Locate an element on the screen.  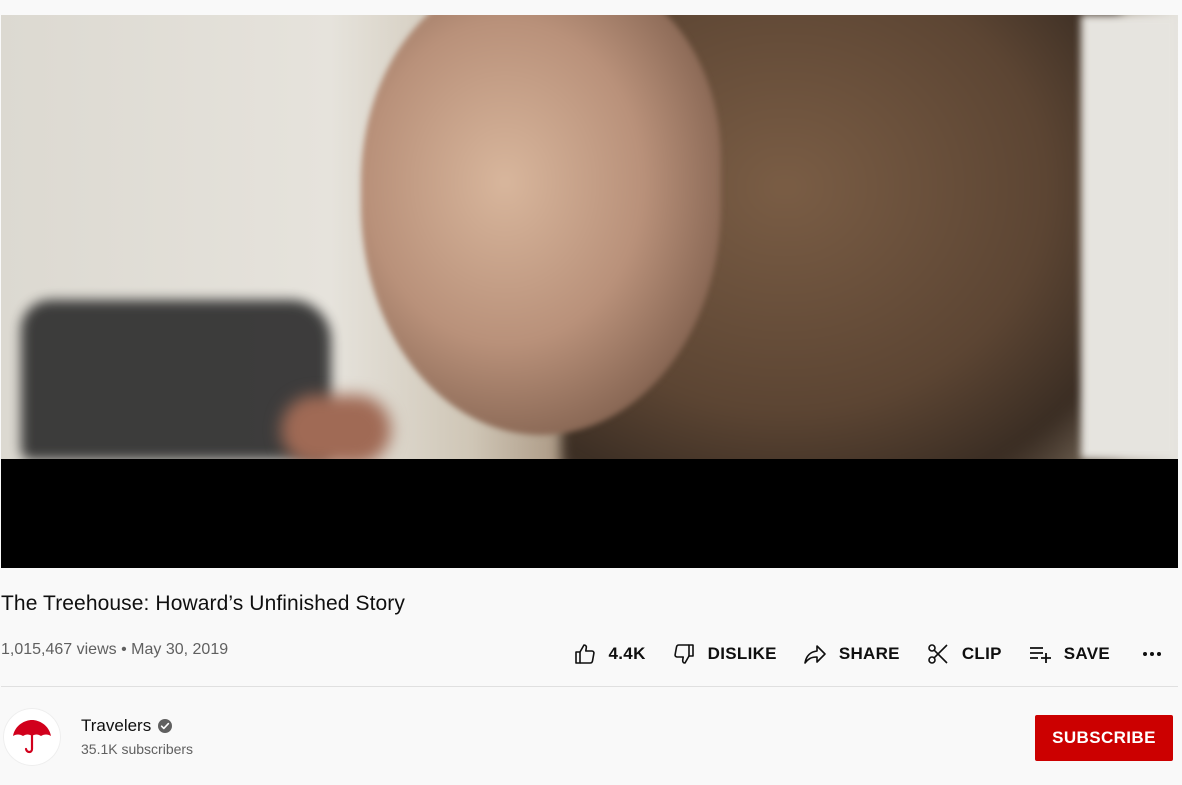
clip-button: CLIP is located at coordinates (964, 654).